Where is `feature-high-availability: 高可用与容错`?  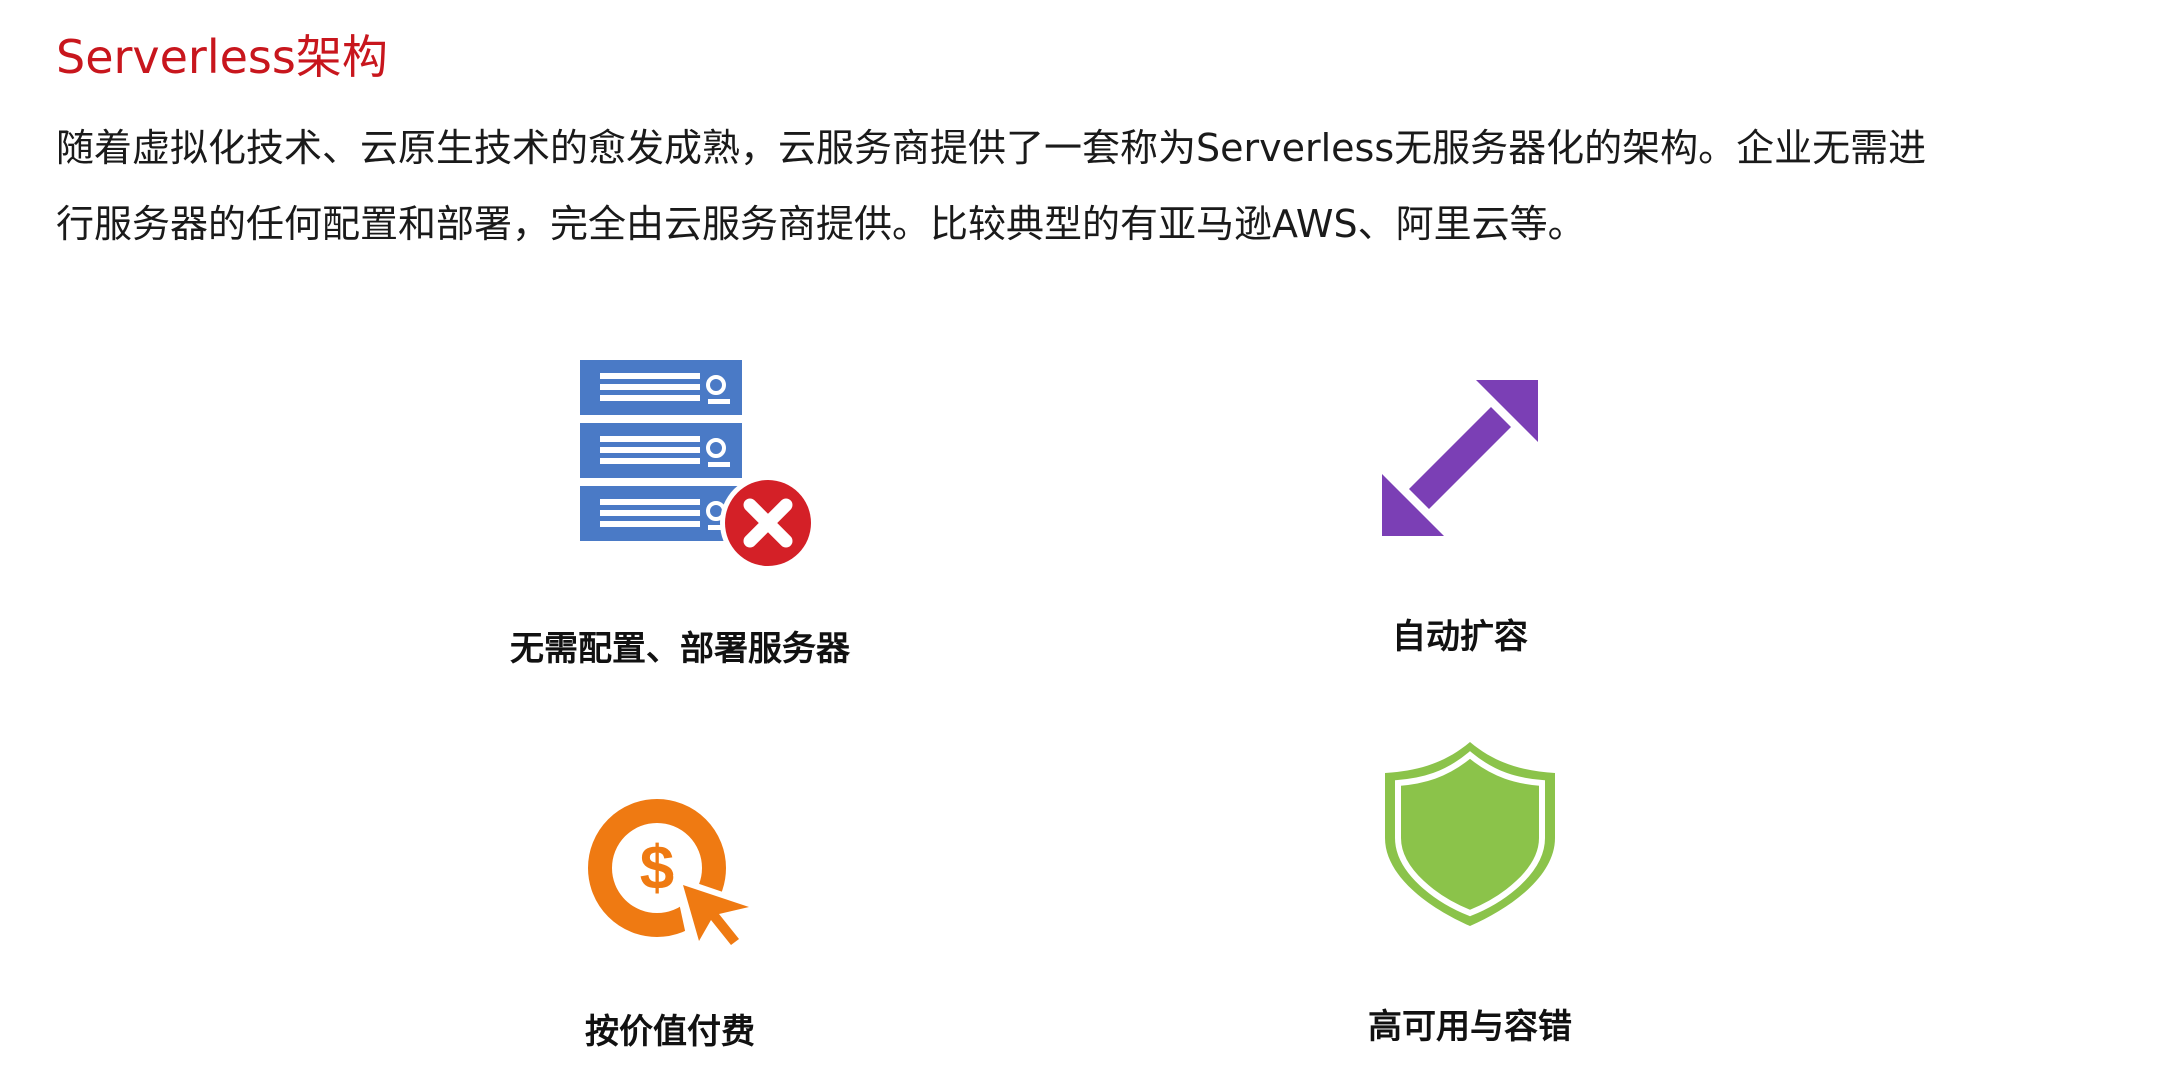
feature-high-availability: 高可用与容错 is located at coordinates (1470, 900).